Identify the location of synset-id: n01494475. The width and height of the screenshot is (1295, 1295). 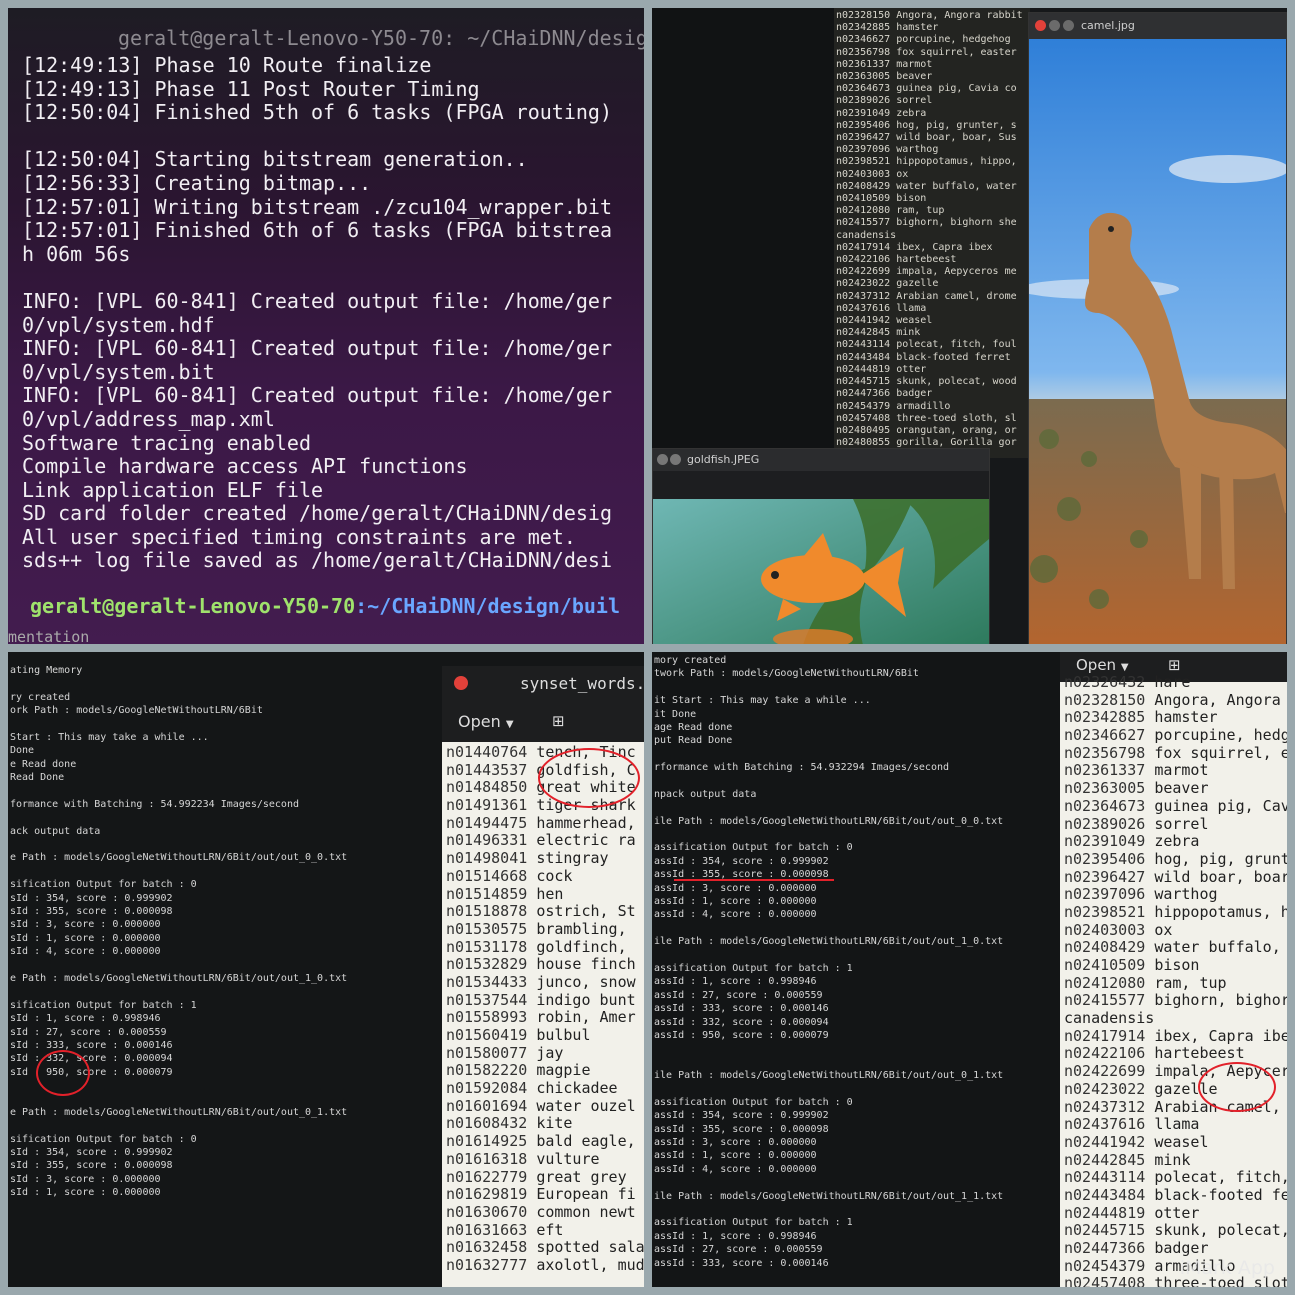
(487, 822).